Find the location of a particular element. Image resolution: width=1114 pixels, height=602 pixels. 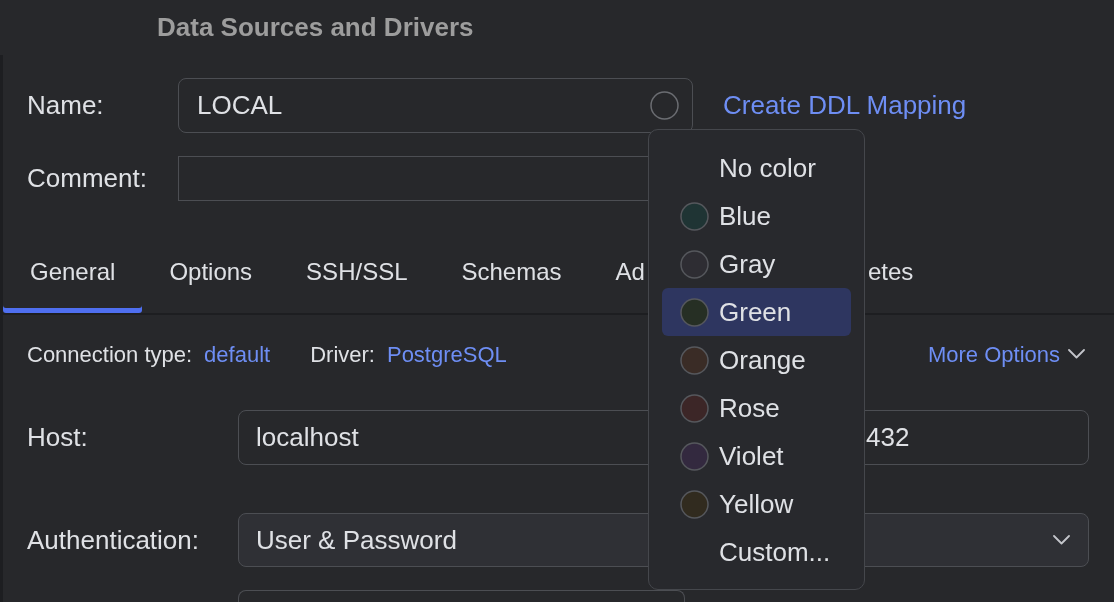

driver-label: Driver: is located at coordinates (342, 354).